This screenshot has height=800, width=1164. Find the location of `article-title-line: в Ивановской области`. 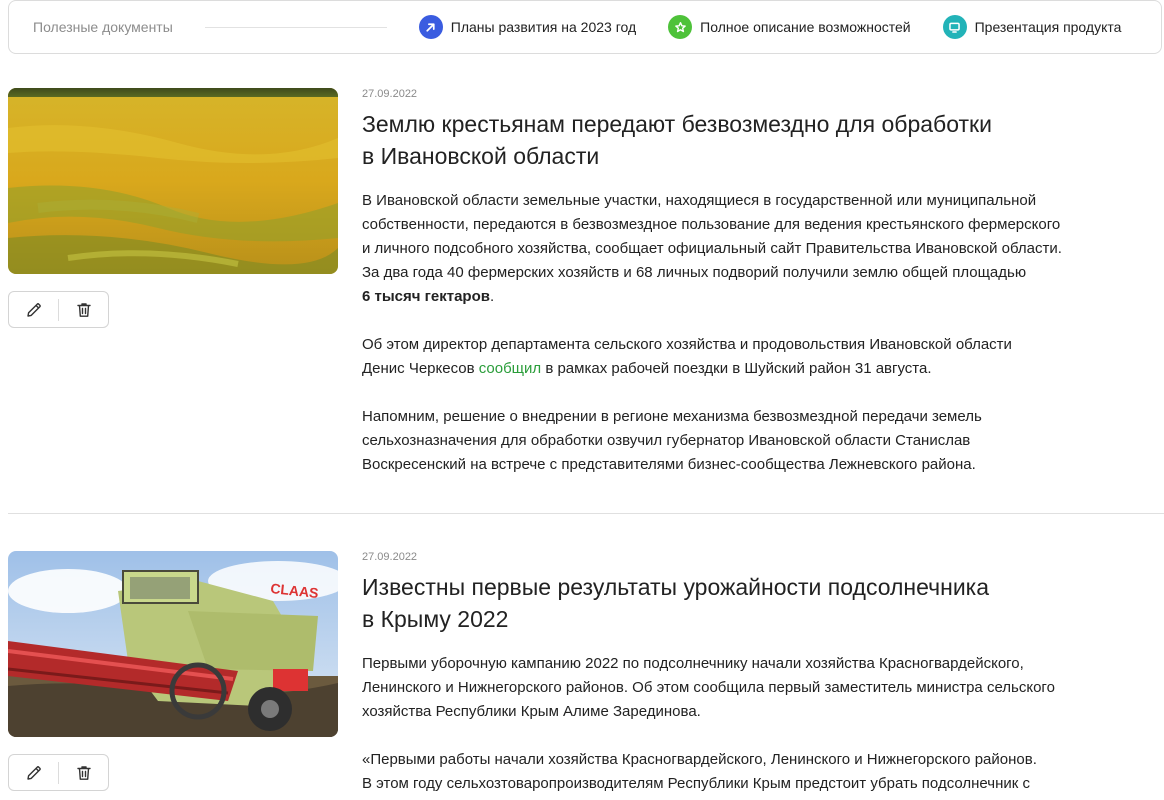

article-title-line: в Ивановской области is located at coordinates (481, 156).